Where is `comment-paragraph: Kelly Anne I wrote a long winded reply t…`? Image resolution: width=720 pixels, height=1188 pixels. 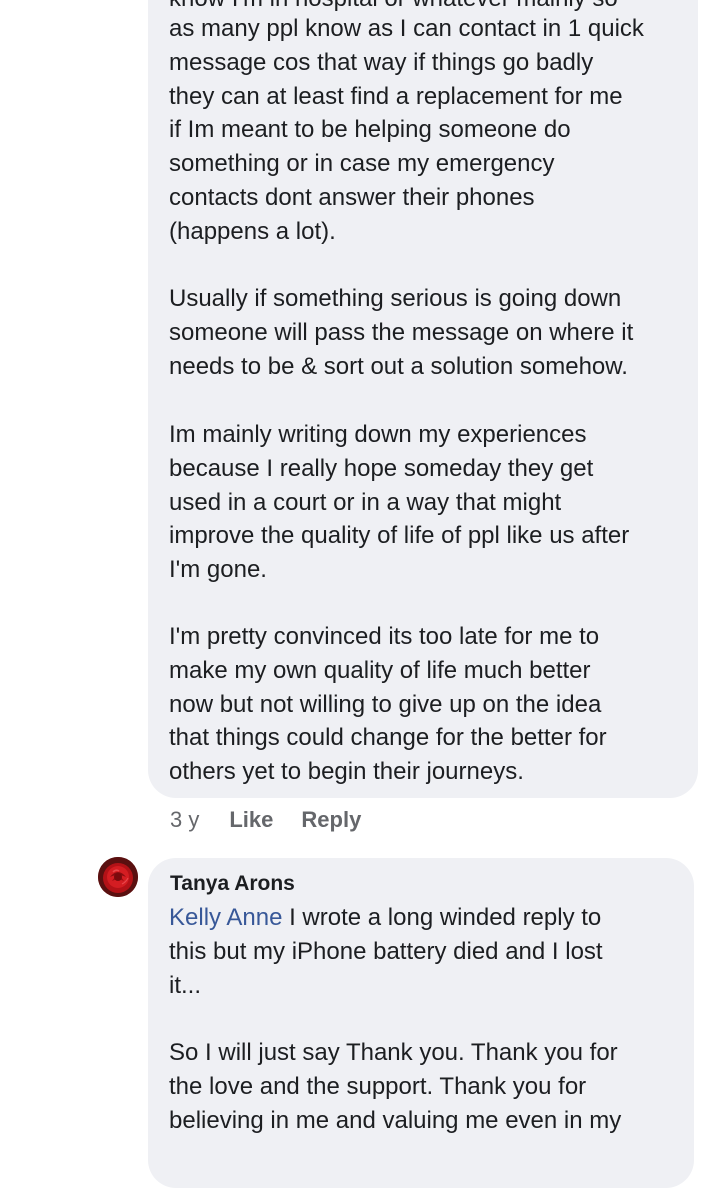 comment-paragraph: Kelly Anne I wrote a long winded reply t… is located at coordinates (419, 951).